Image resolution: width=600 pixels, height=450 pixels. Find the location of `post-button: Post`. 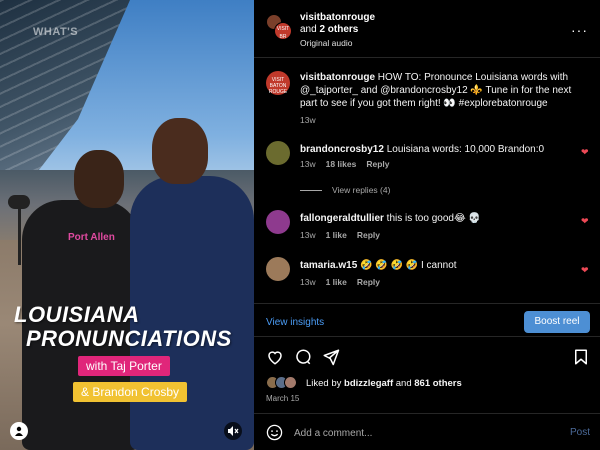

post-button: Post is located at coordinates (580, 432).